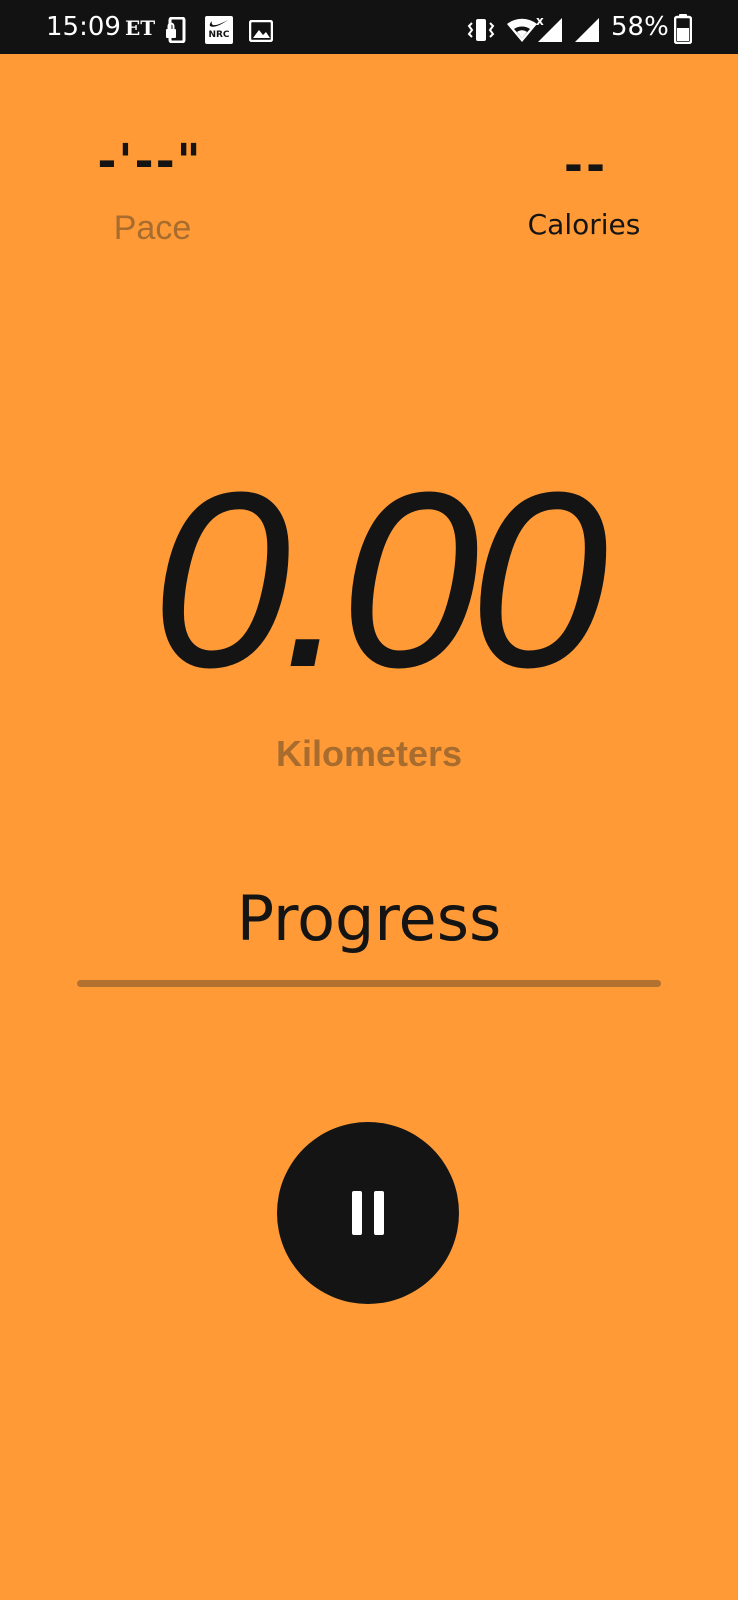 The image size is (738, 1600). Describe the element at coordinates (83, 27) in the screenshot. I see `status-time: 15:09` at that location.